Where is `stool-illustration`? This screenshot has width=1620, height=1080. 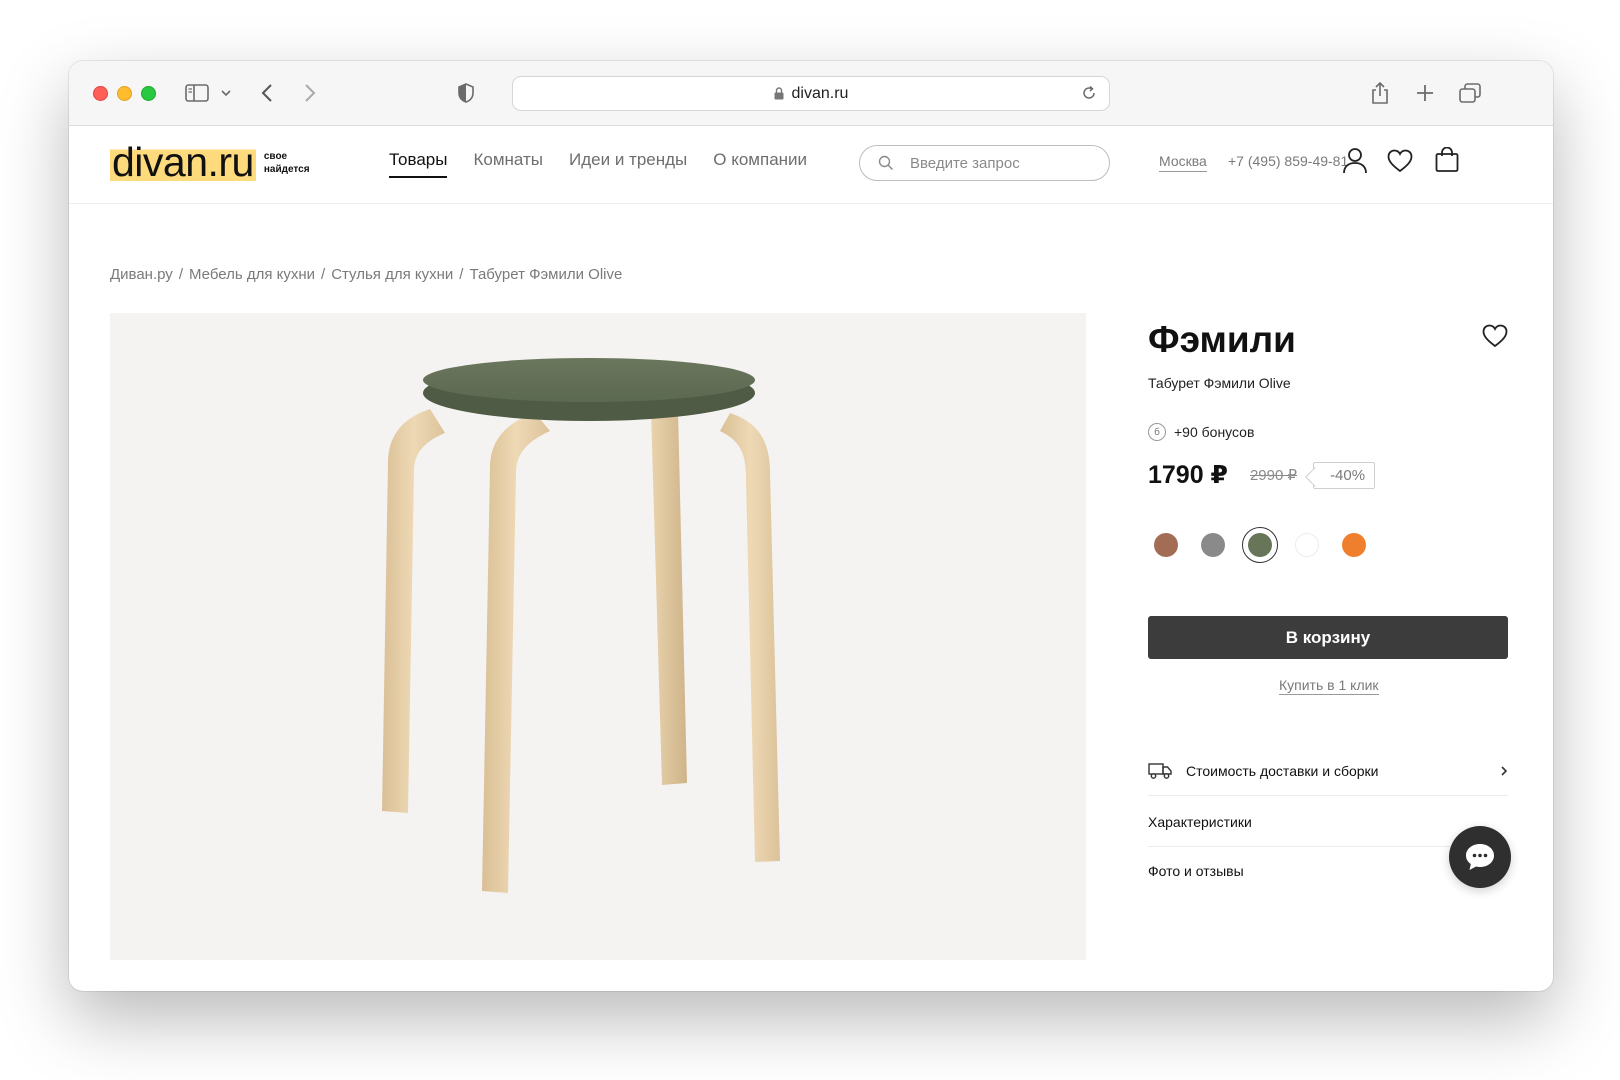
stool-illustration is located at coordinates (581, 625).